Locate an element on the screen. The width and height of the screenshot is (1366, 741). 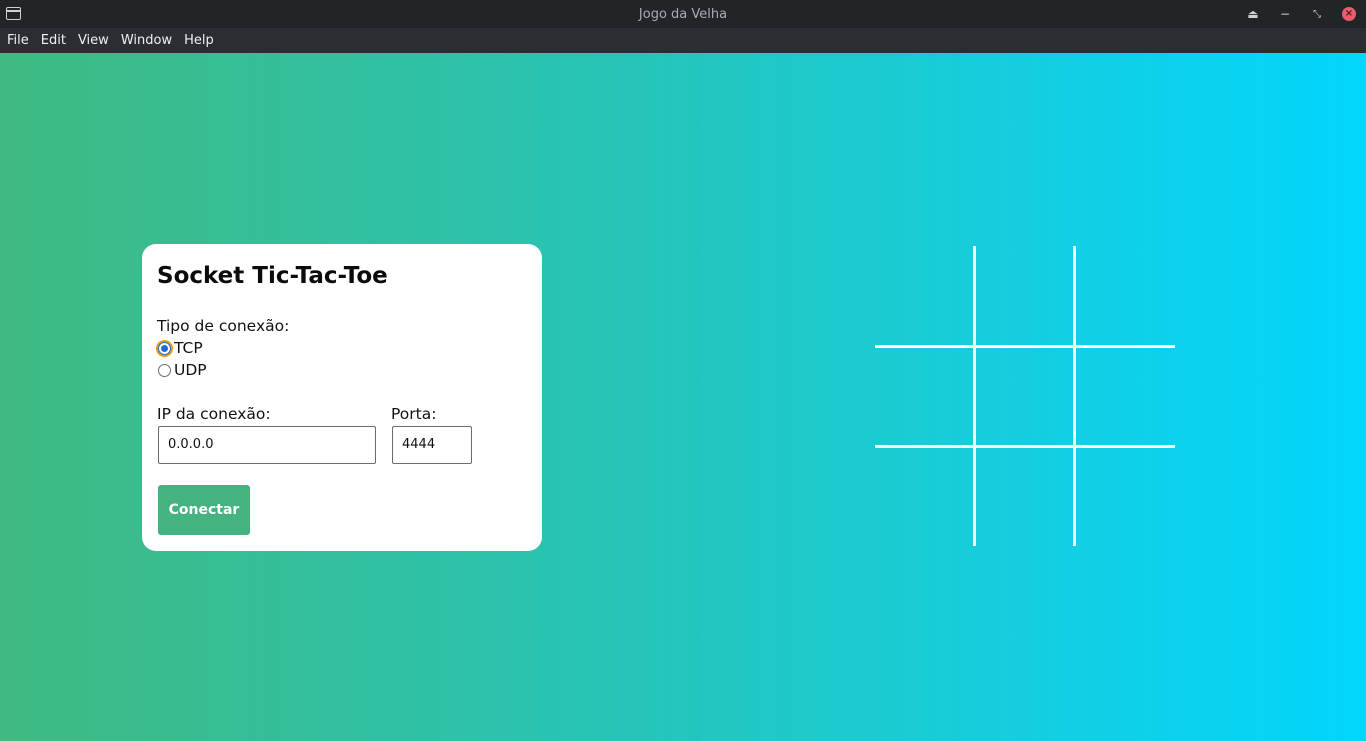
minimize-icon: − is located at coordinates (1285, 14).